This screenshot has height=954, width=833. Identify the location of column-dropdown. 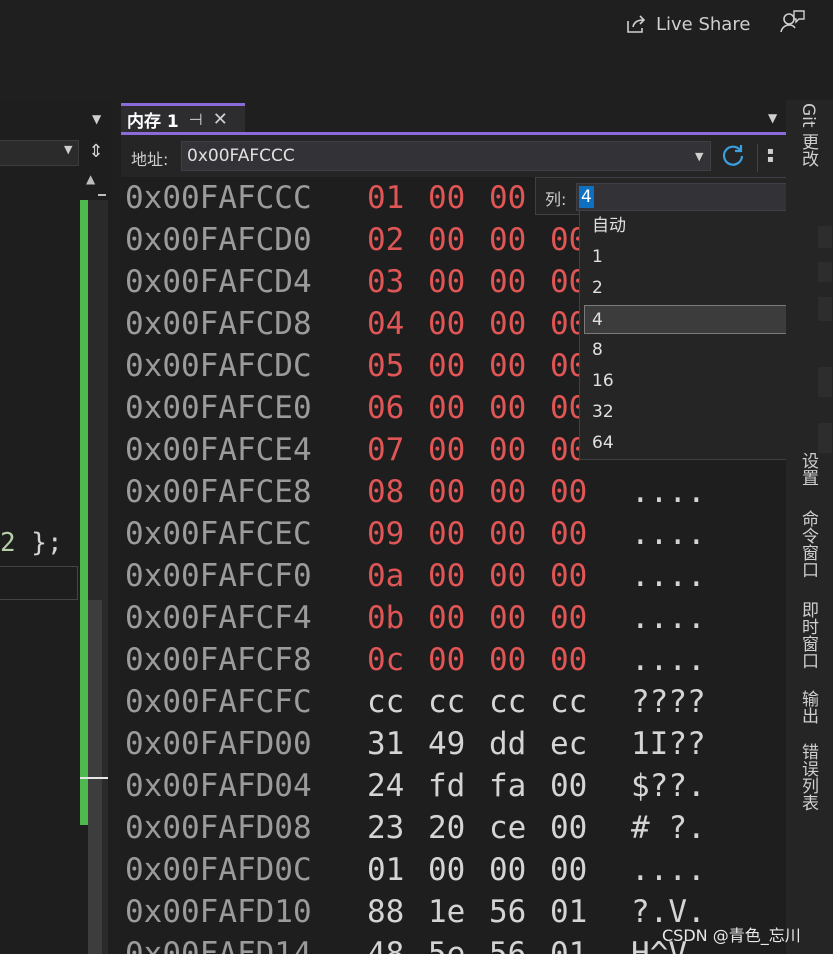
(696, 197).